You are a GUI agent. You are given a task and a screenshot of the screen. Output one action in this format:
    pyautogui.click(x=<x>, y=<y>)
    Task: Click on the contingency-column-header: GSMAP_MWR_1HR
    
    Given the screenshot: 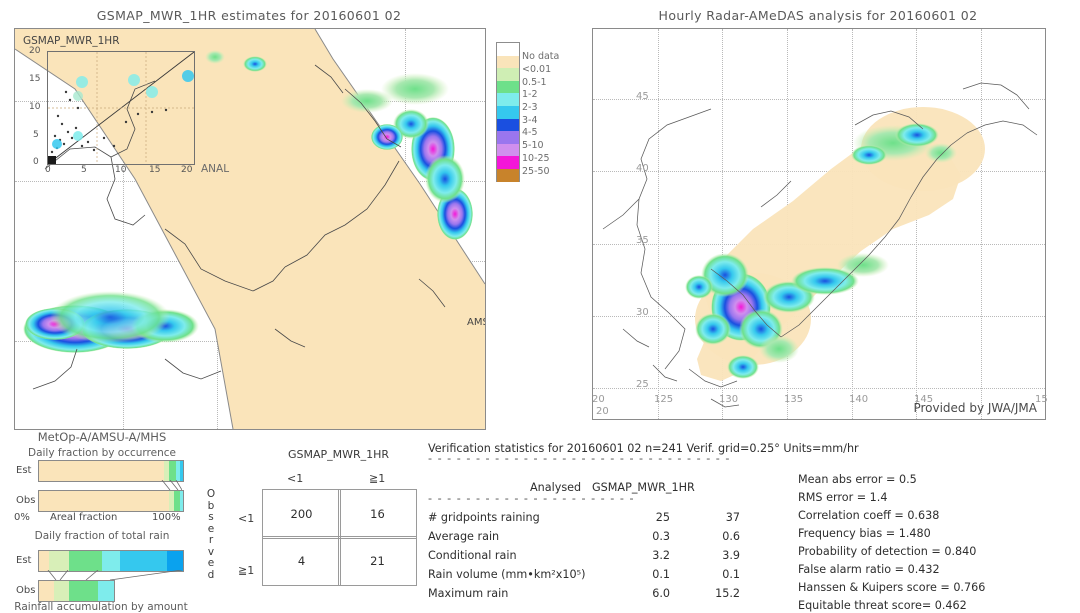 What is the action you would take?
    pyautogui.click(x=339, y=454)
    